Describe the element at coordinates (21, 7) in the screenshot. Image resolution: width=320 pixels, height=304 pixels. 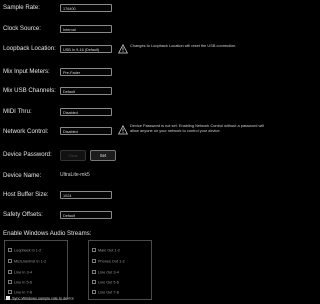
I see `sample-rate-label: Sample Rate:` at that location.